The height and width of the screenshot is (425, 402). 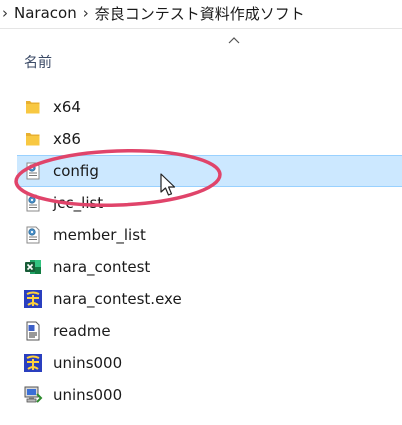 What do you see at coordinates (201, 139) in the screenshot?
I see `list-item: x86` at bounding box center [201, 139].